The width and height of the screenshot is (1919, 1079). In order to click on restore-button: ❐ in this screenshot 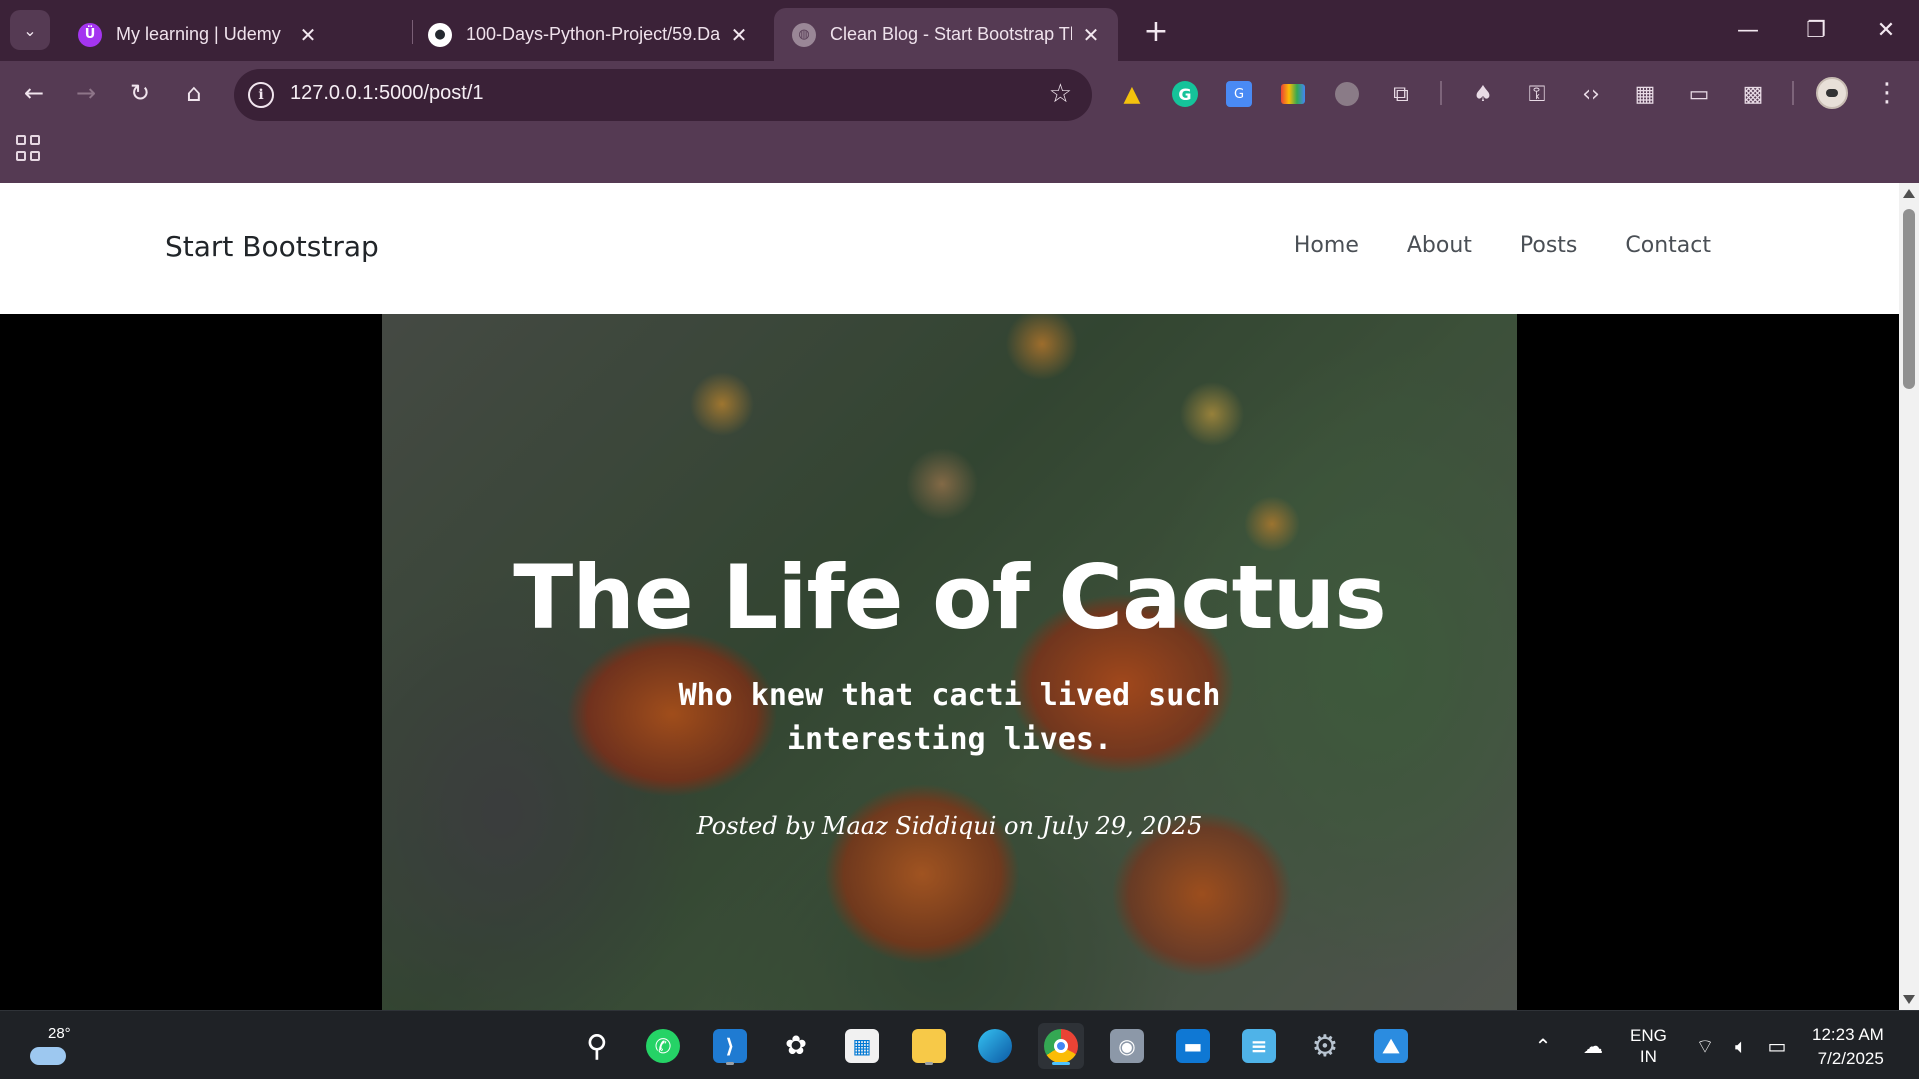, I will do `click(1816, 30)`.